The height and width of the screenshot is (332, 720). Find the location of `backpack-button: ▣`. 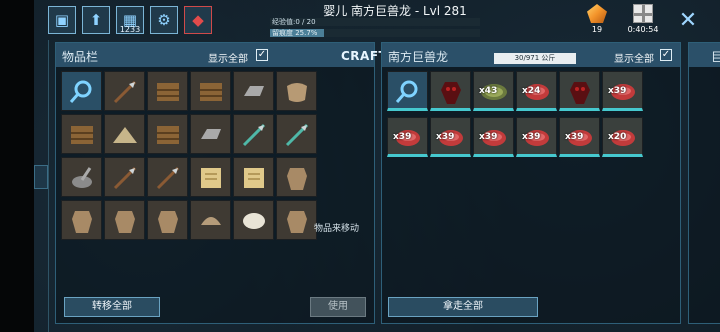

backpack-button: ▣ is located at coordinates (62, 20).